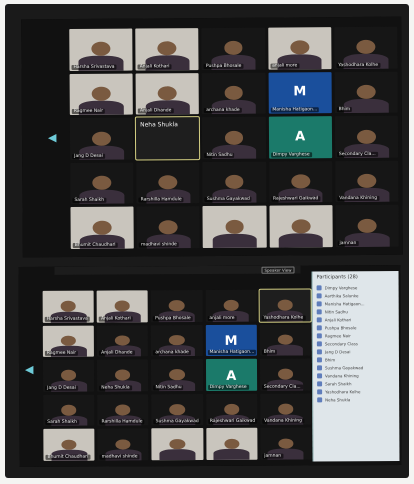 The width and height of the screenshot is (414, 484). Describe the element at coordinates (336, 311) in the screenshot. I see `participant-list-name: Nitin Sadhu` at that location.